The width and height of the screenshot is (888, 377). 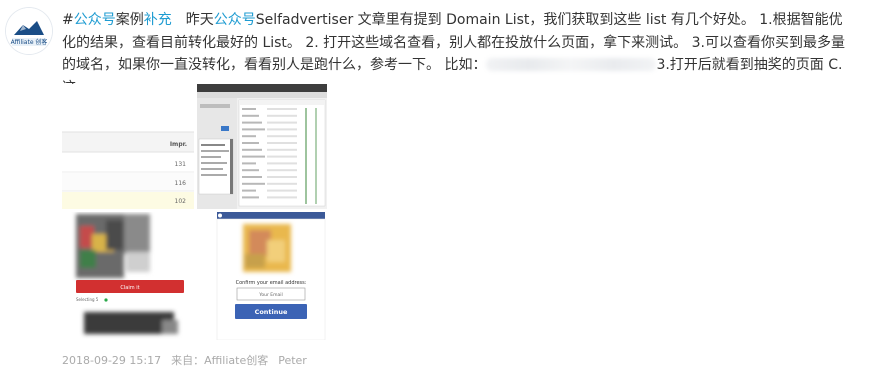 I want to click on mention-link: 公众号, so click(x=235, y=20).